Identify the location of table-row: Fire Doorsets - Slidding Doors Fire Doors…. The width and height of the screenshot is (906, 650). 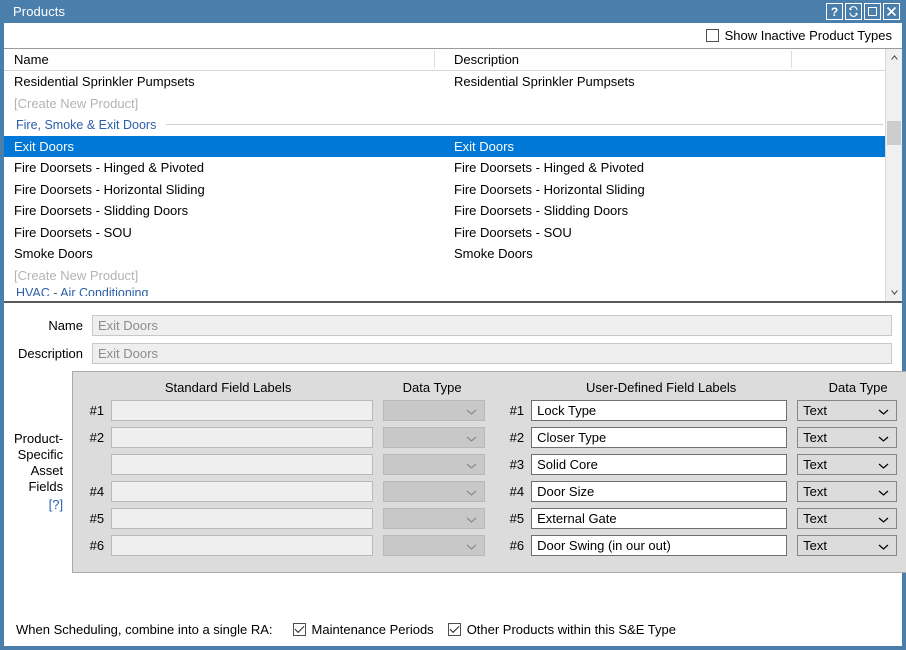
(444, 211).